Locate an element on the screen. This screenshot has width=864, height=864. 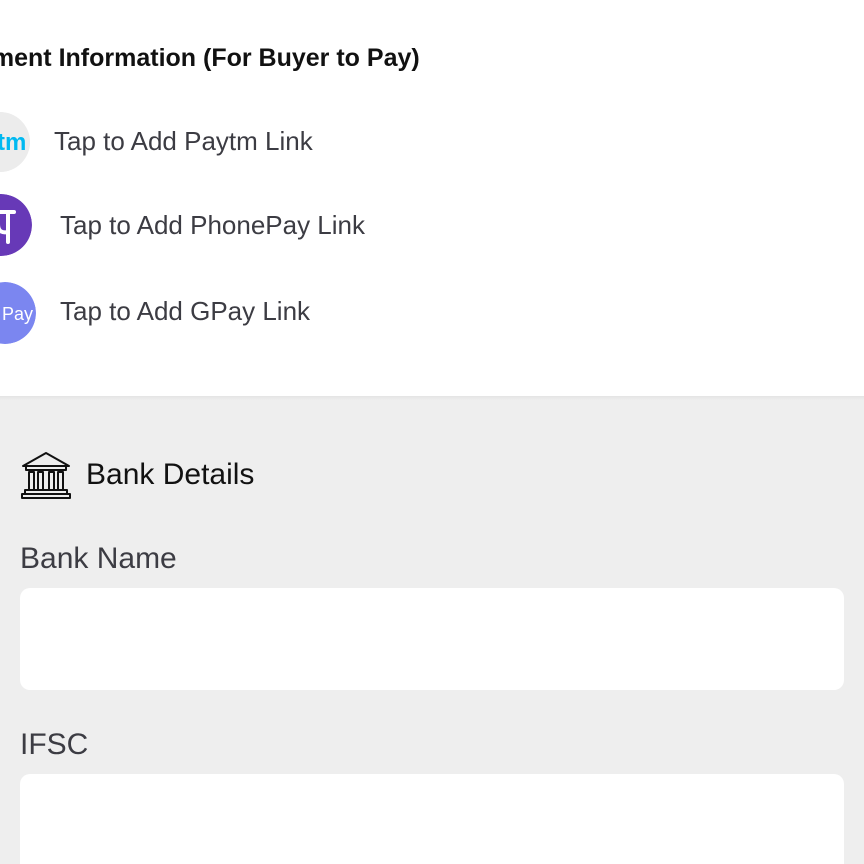
section-divider is located at coordinates (432, 398).